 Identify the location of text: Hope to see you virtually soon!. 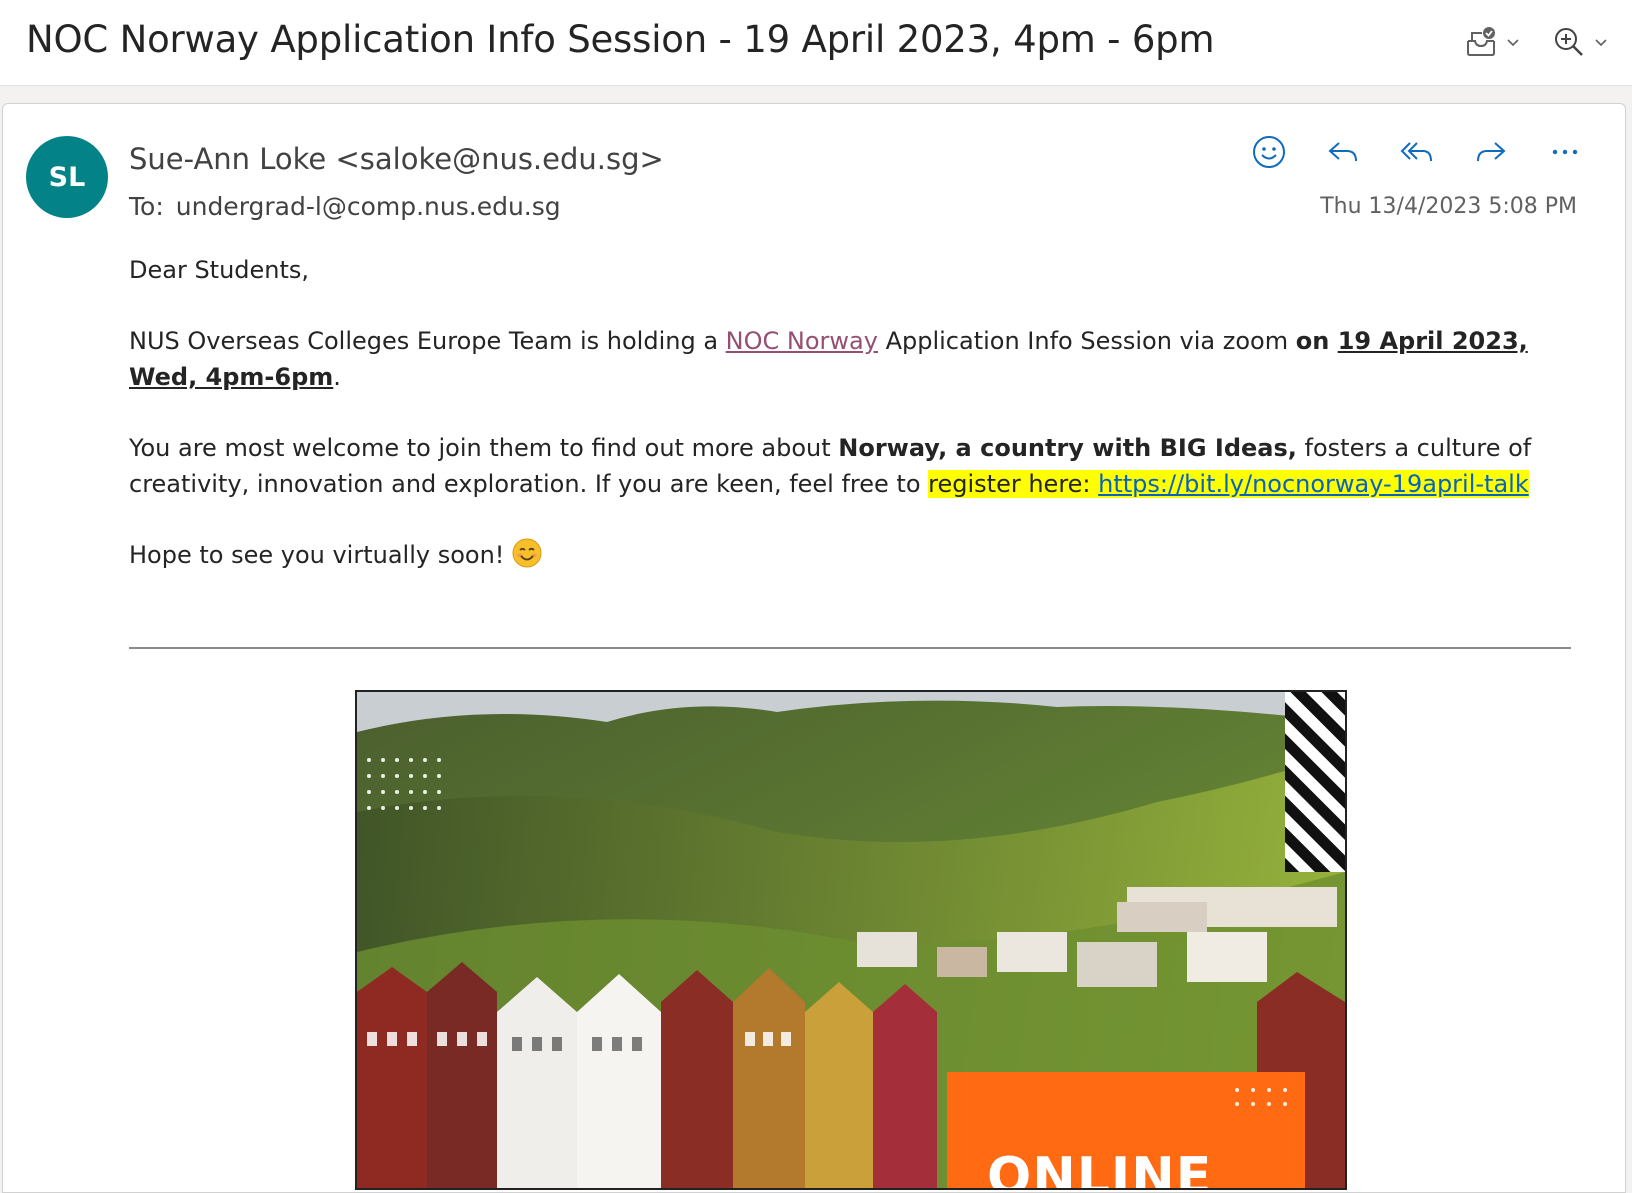
(317, 555).